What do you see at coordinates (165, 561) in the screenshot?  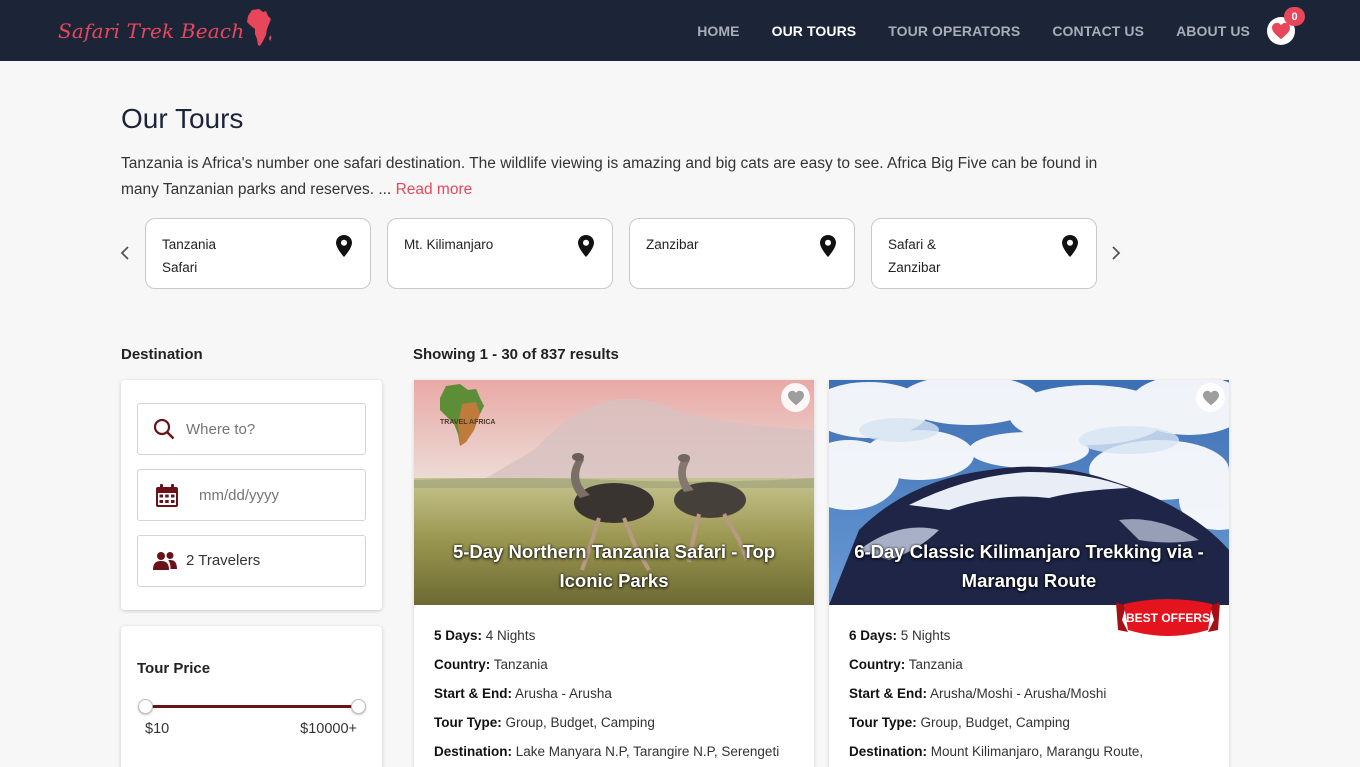 I see `users-icon` at bounding box center [165, 561].